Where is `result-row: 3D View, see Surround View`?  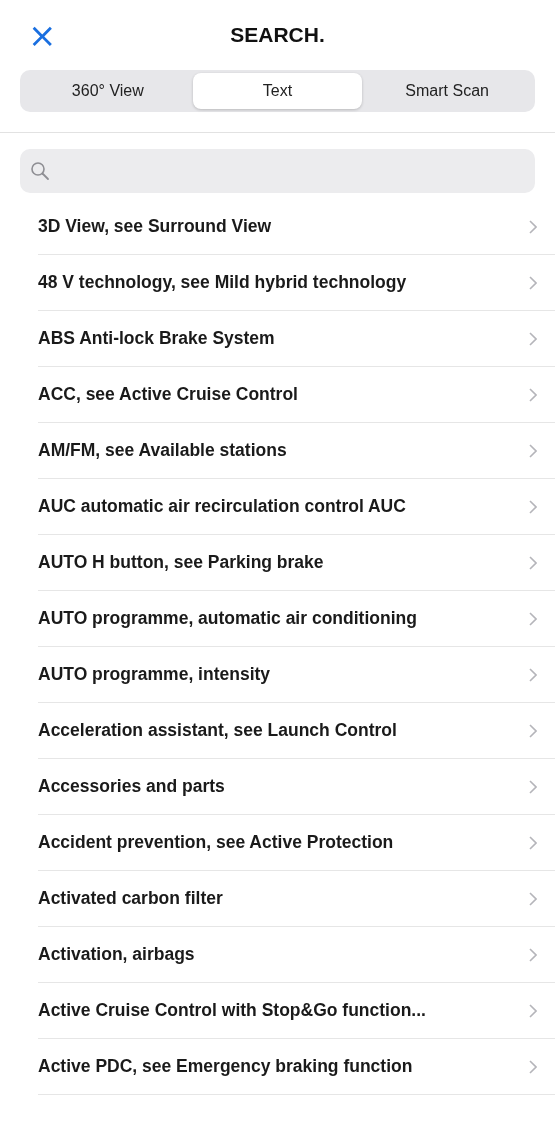 result-row: 3D View, see Surround View is located at coordinates (296, 227).